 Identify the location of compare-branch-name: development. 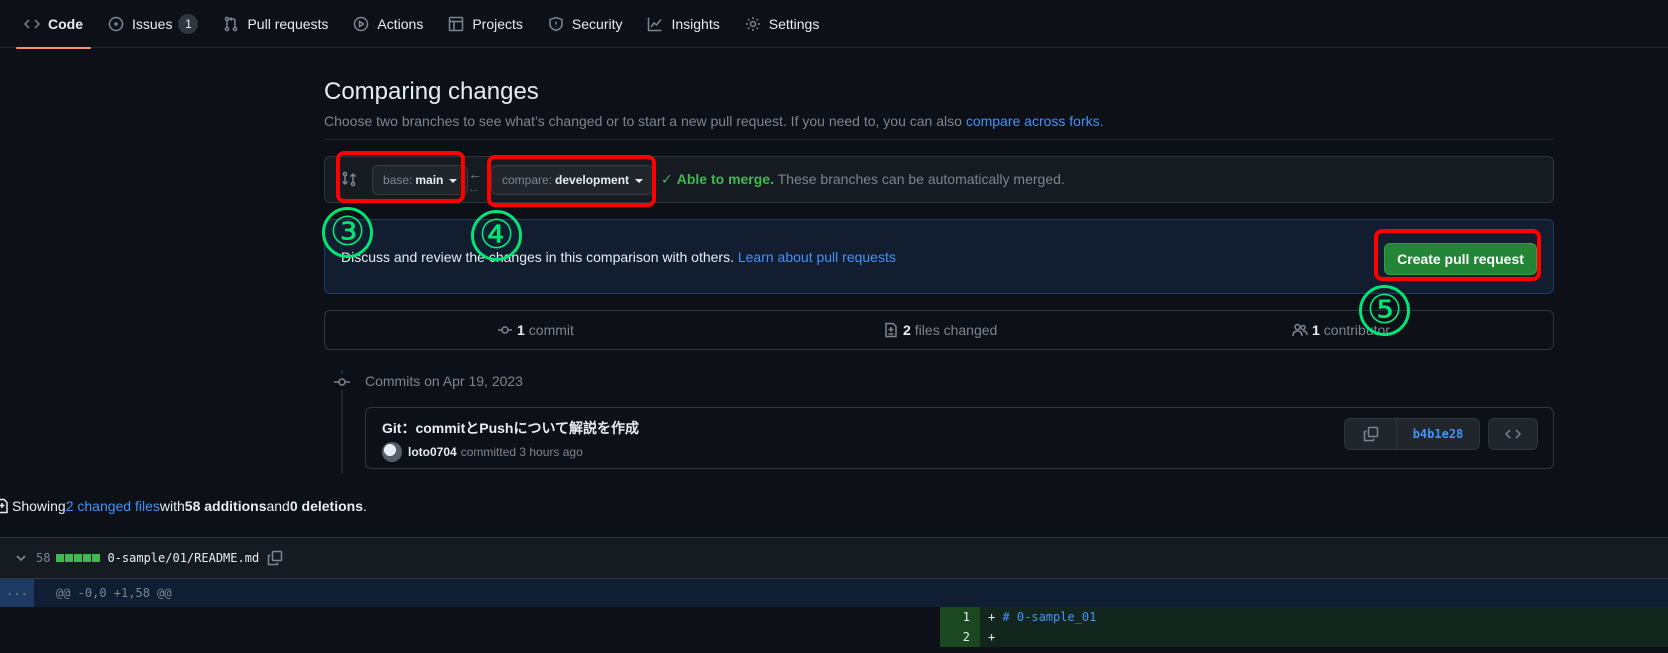
(592, 180).